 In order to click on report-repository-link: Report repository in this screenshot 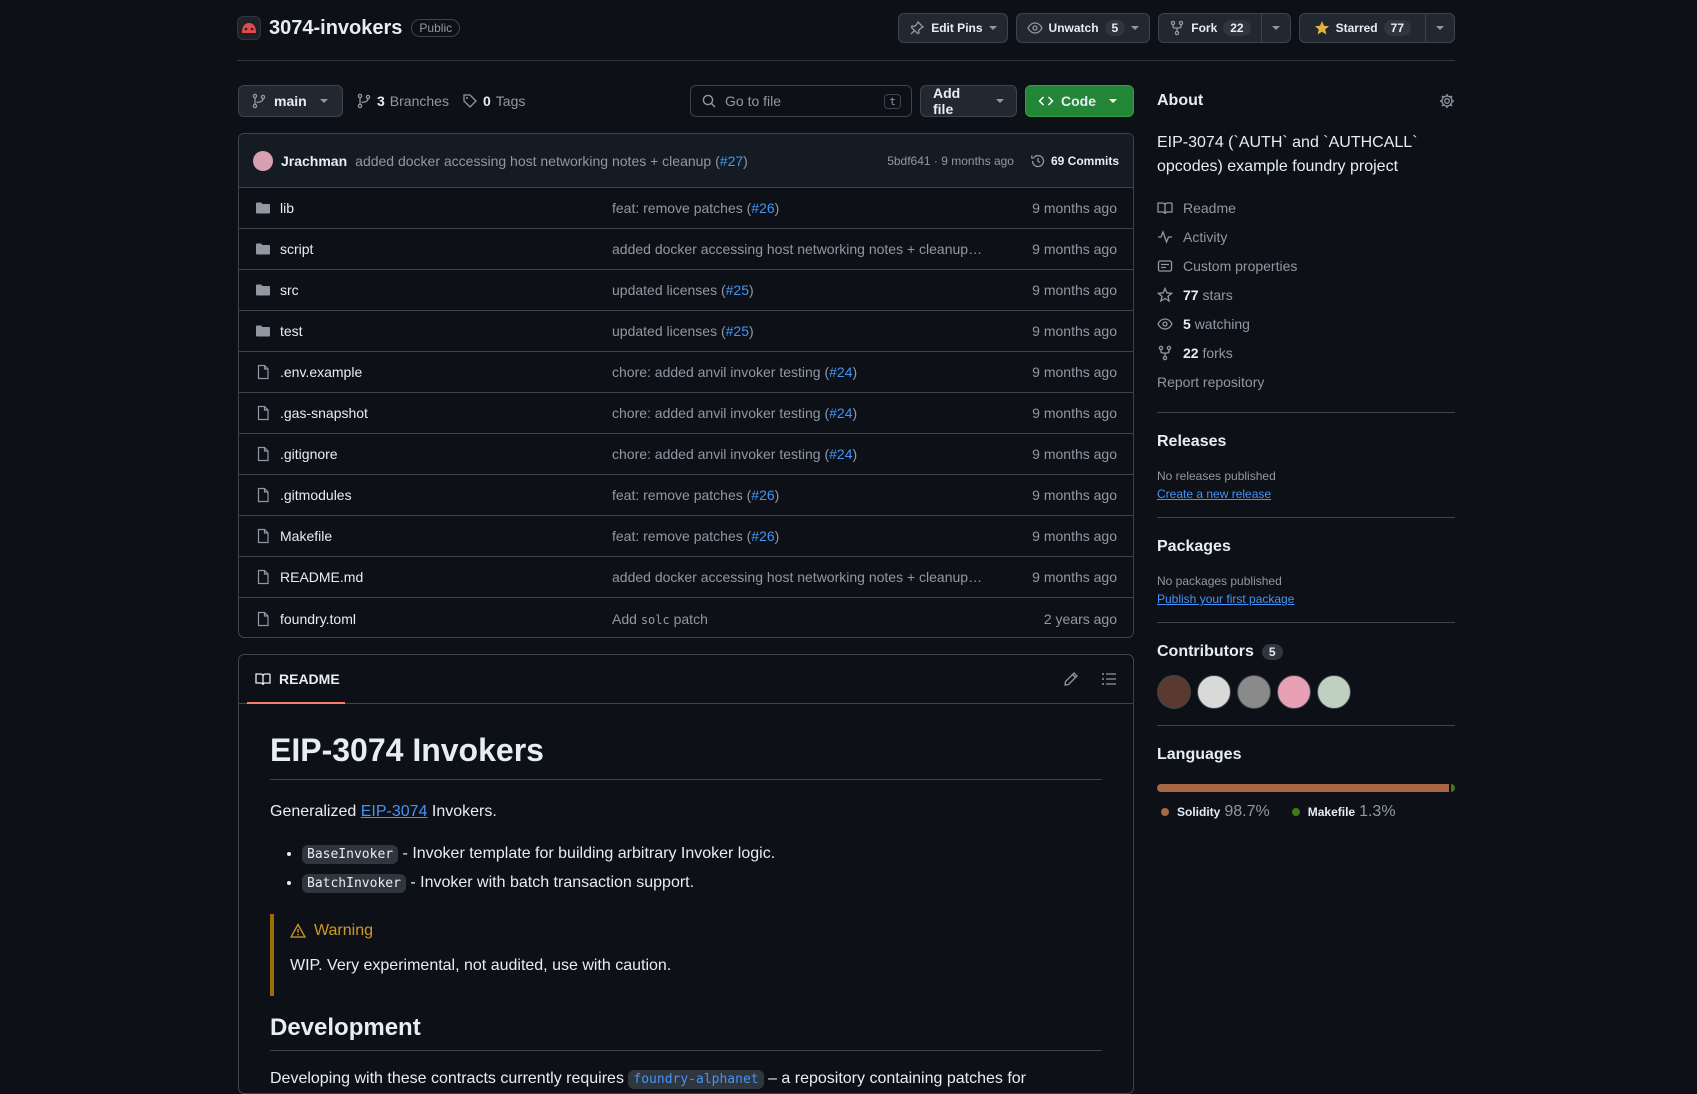, I will do `click(1306, 381)`.